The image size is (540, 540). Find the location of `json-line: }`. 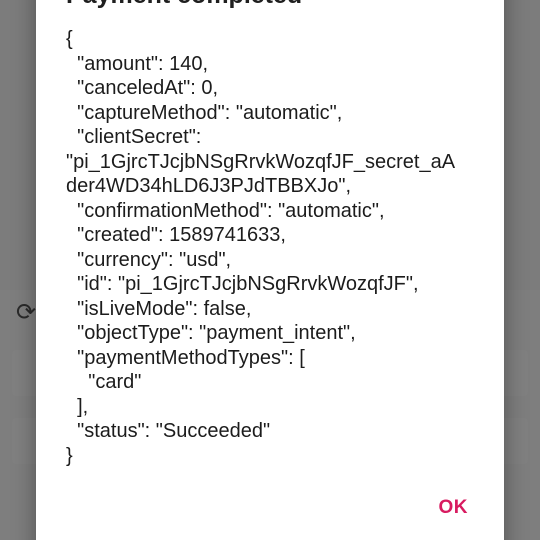

json-line: } is located at coordinates (69, 455).